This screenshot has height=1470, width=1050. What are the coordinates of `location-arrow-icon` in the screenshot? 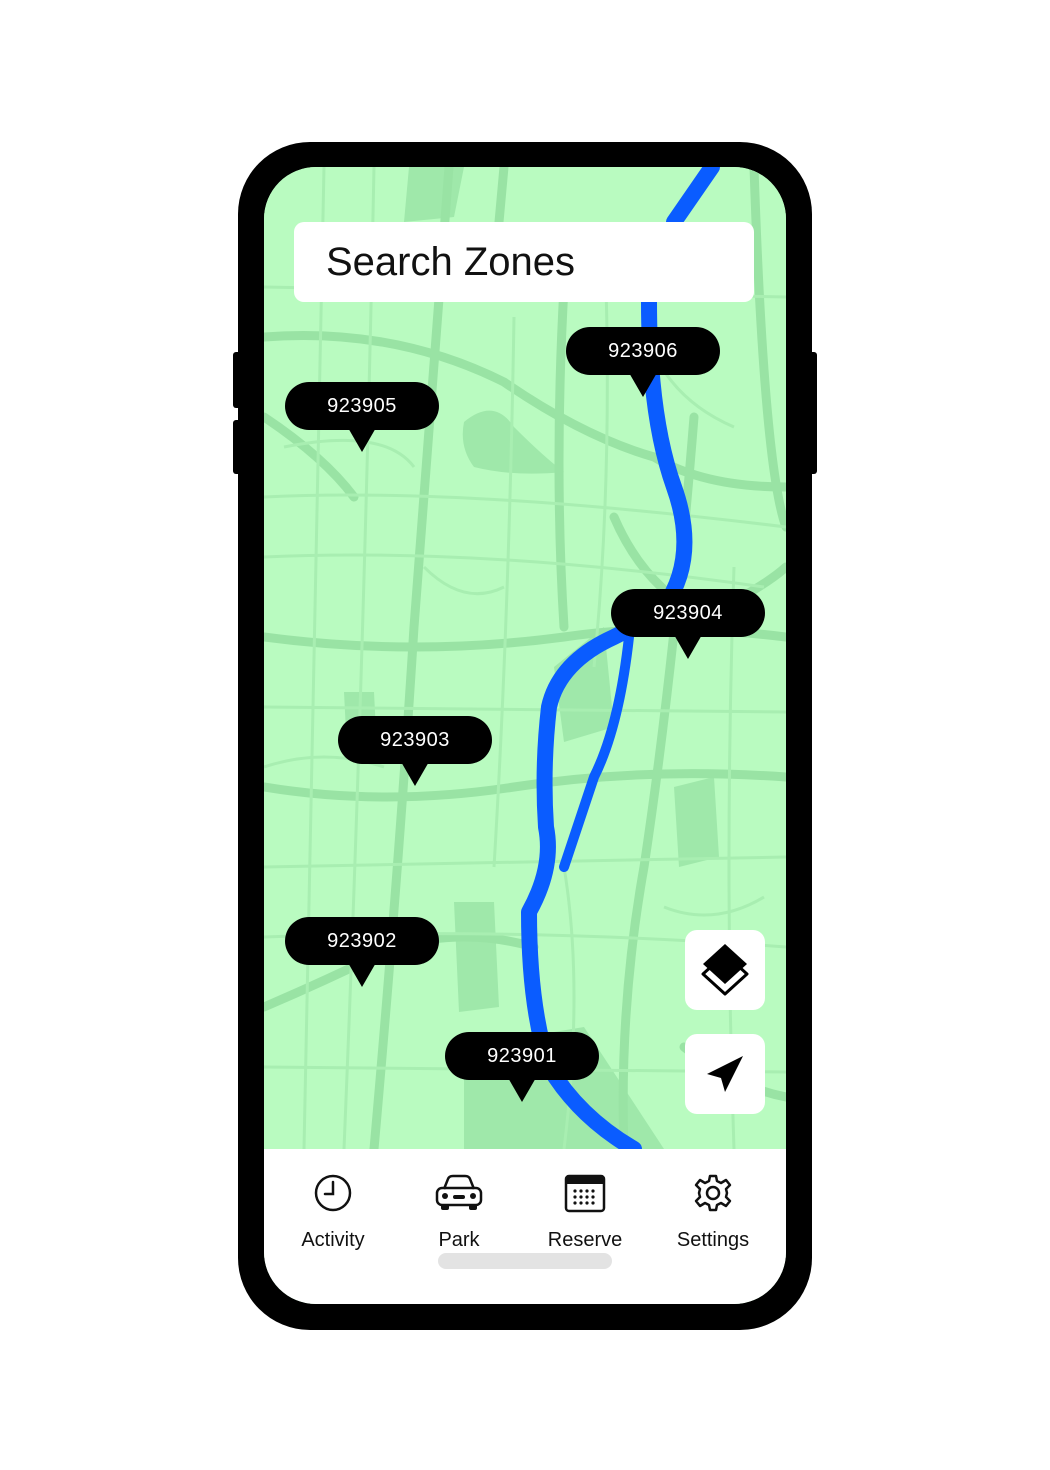 It's located at (725, 1074).